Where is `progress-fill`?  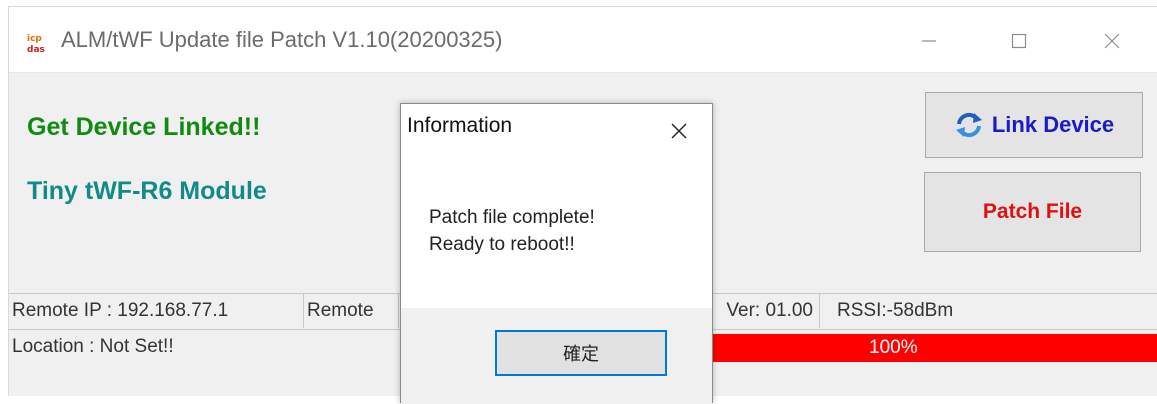
progress-fill is located at coordinates (928, 348).